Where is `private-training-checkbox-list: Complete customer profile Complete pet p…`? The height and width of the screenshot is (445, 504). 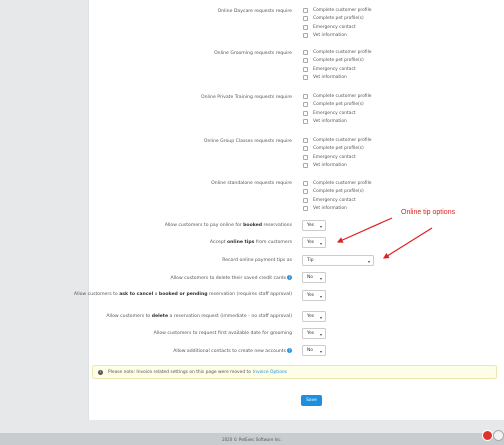
private-training-checkbox-list: Complete customer profile Complete pet p… is located at coordinates (337, 109).